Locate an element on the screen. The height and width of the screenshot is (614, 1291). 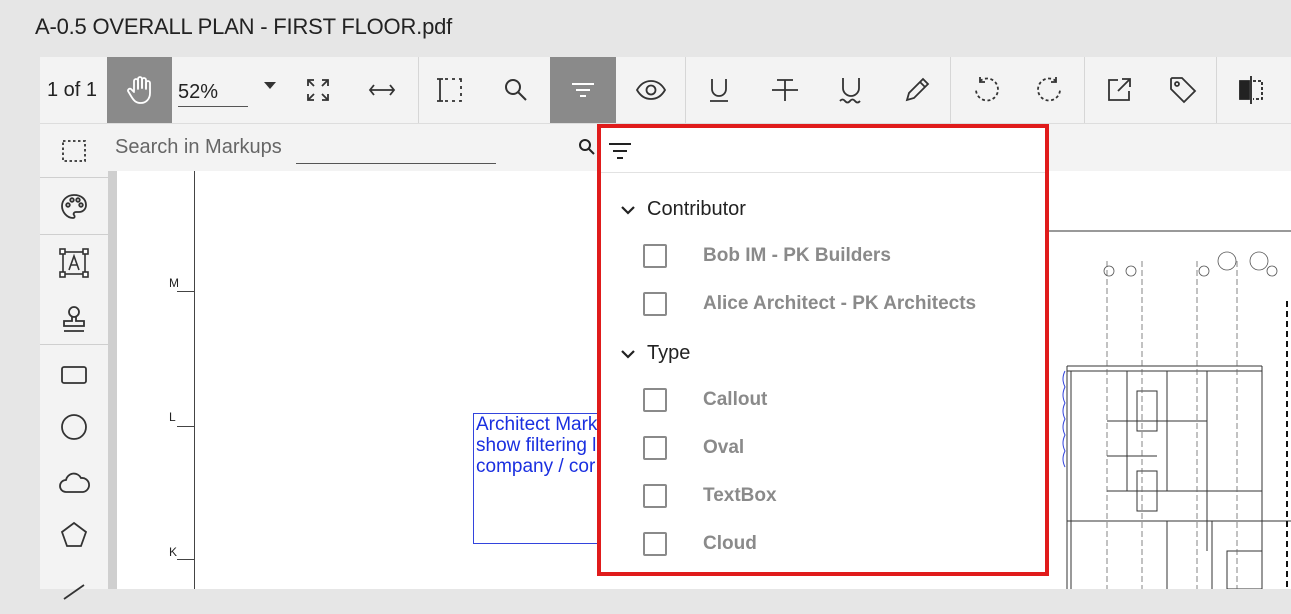
text-box-tool-button is located at coordinates (74, 263).